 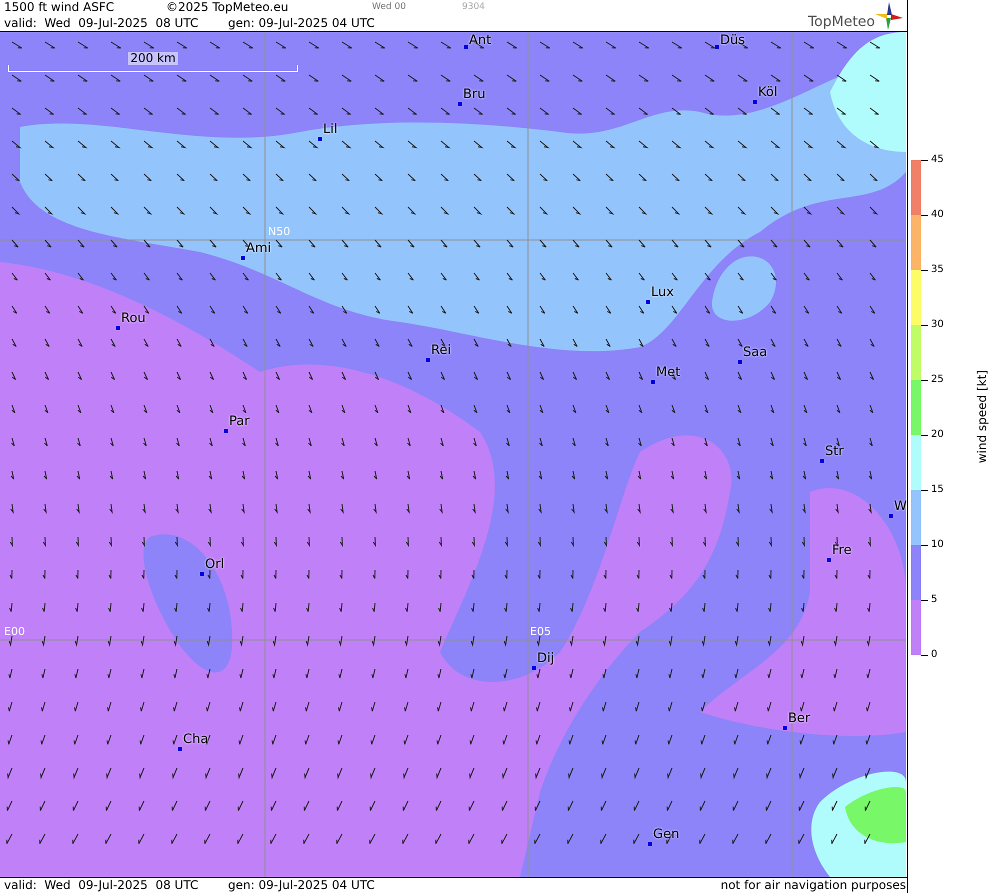 What do you see at coordinates (239, 421) in the screenshot?
I see `city-label: Par` at bounding box center [239, 421].